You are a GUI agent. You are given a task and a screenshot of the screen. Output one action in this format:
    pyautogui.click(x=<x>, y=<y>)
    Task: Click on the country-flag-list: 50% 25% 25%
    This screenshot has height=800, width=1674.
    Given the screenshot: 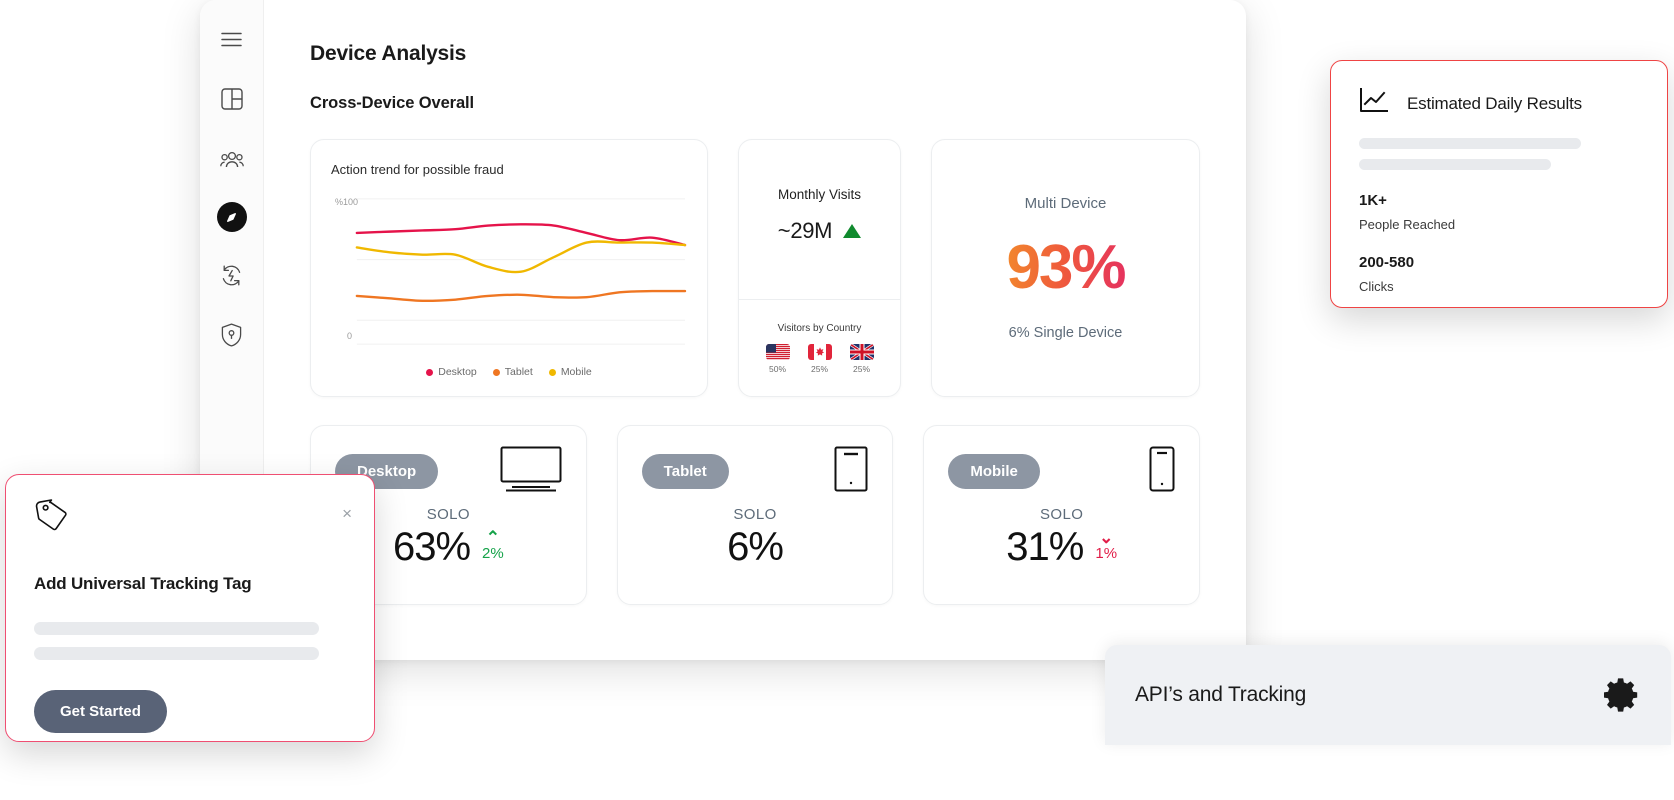 What is the action you would take?
    pyautogui.click(x=819, y=358)
    